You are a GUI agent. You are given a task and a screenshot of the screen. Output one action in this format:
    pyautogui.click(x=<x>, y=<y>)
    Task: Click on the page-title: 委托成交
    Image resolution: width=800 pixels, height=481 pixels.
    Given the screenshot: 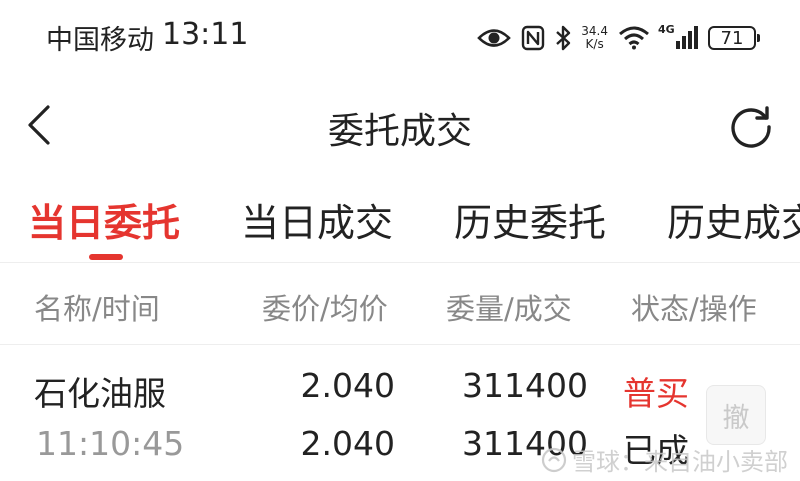 What is the action you would take?
    pyautogui.click(x=399, y=131)
    